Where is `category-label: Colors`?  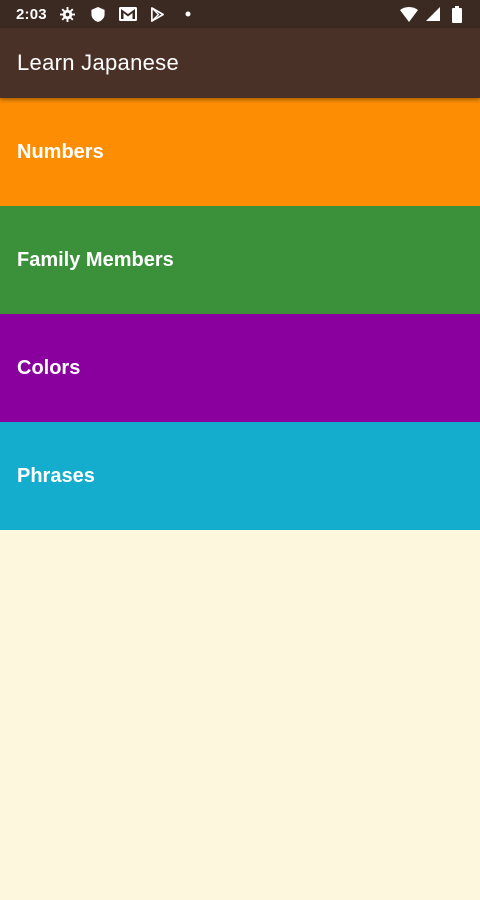 category-label: Colors is located at coordinates (49, 367).